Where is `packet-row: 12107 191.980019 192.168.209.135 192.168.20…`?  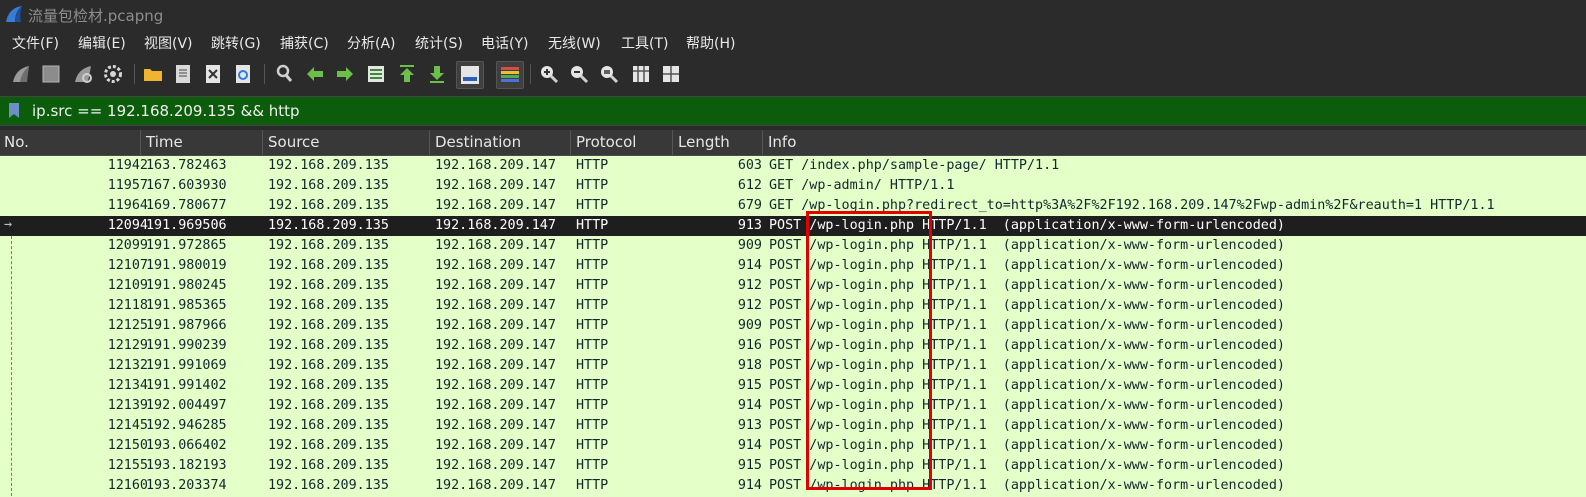
packet-row: 12107 191.980019 192.168.209.135 192.168.20… is located at coordinates (793, 266).